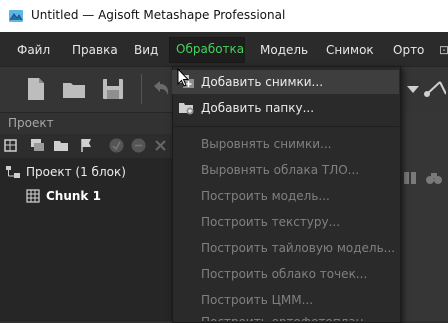 The height and width of the screenshot is (323, 448). I want to click on new-document-icon, so click(36, 89).